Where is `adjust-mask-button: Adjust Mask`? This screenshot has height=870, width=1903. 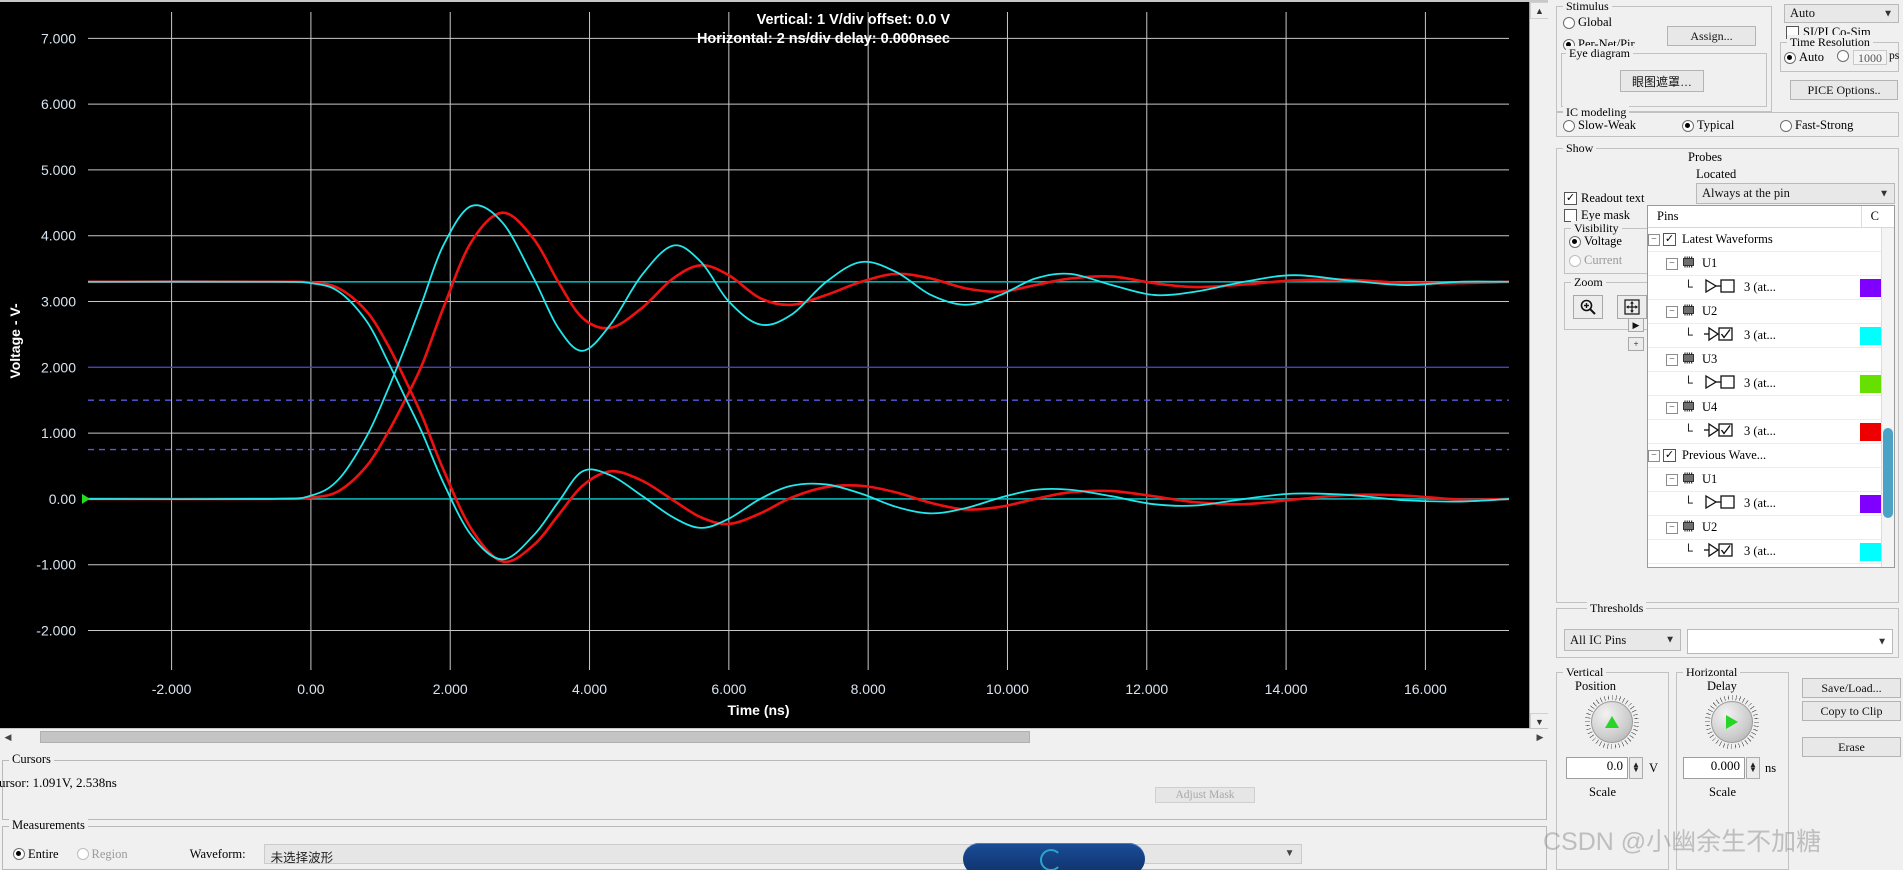 adjust-mask-button: Adjust Mask is located at coordinates (1205, 795).